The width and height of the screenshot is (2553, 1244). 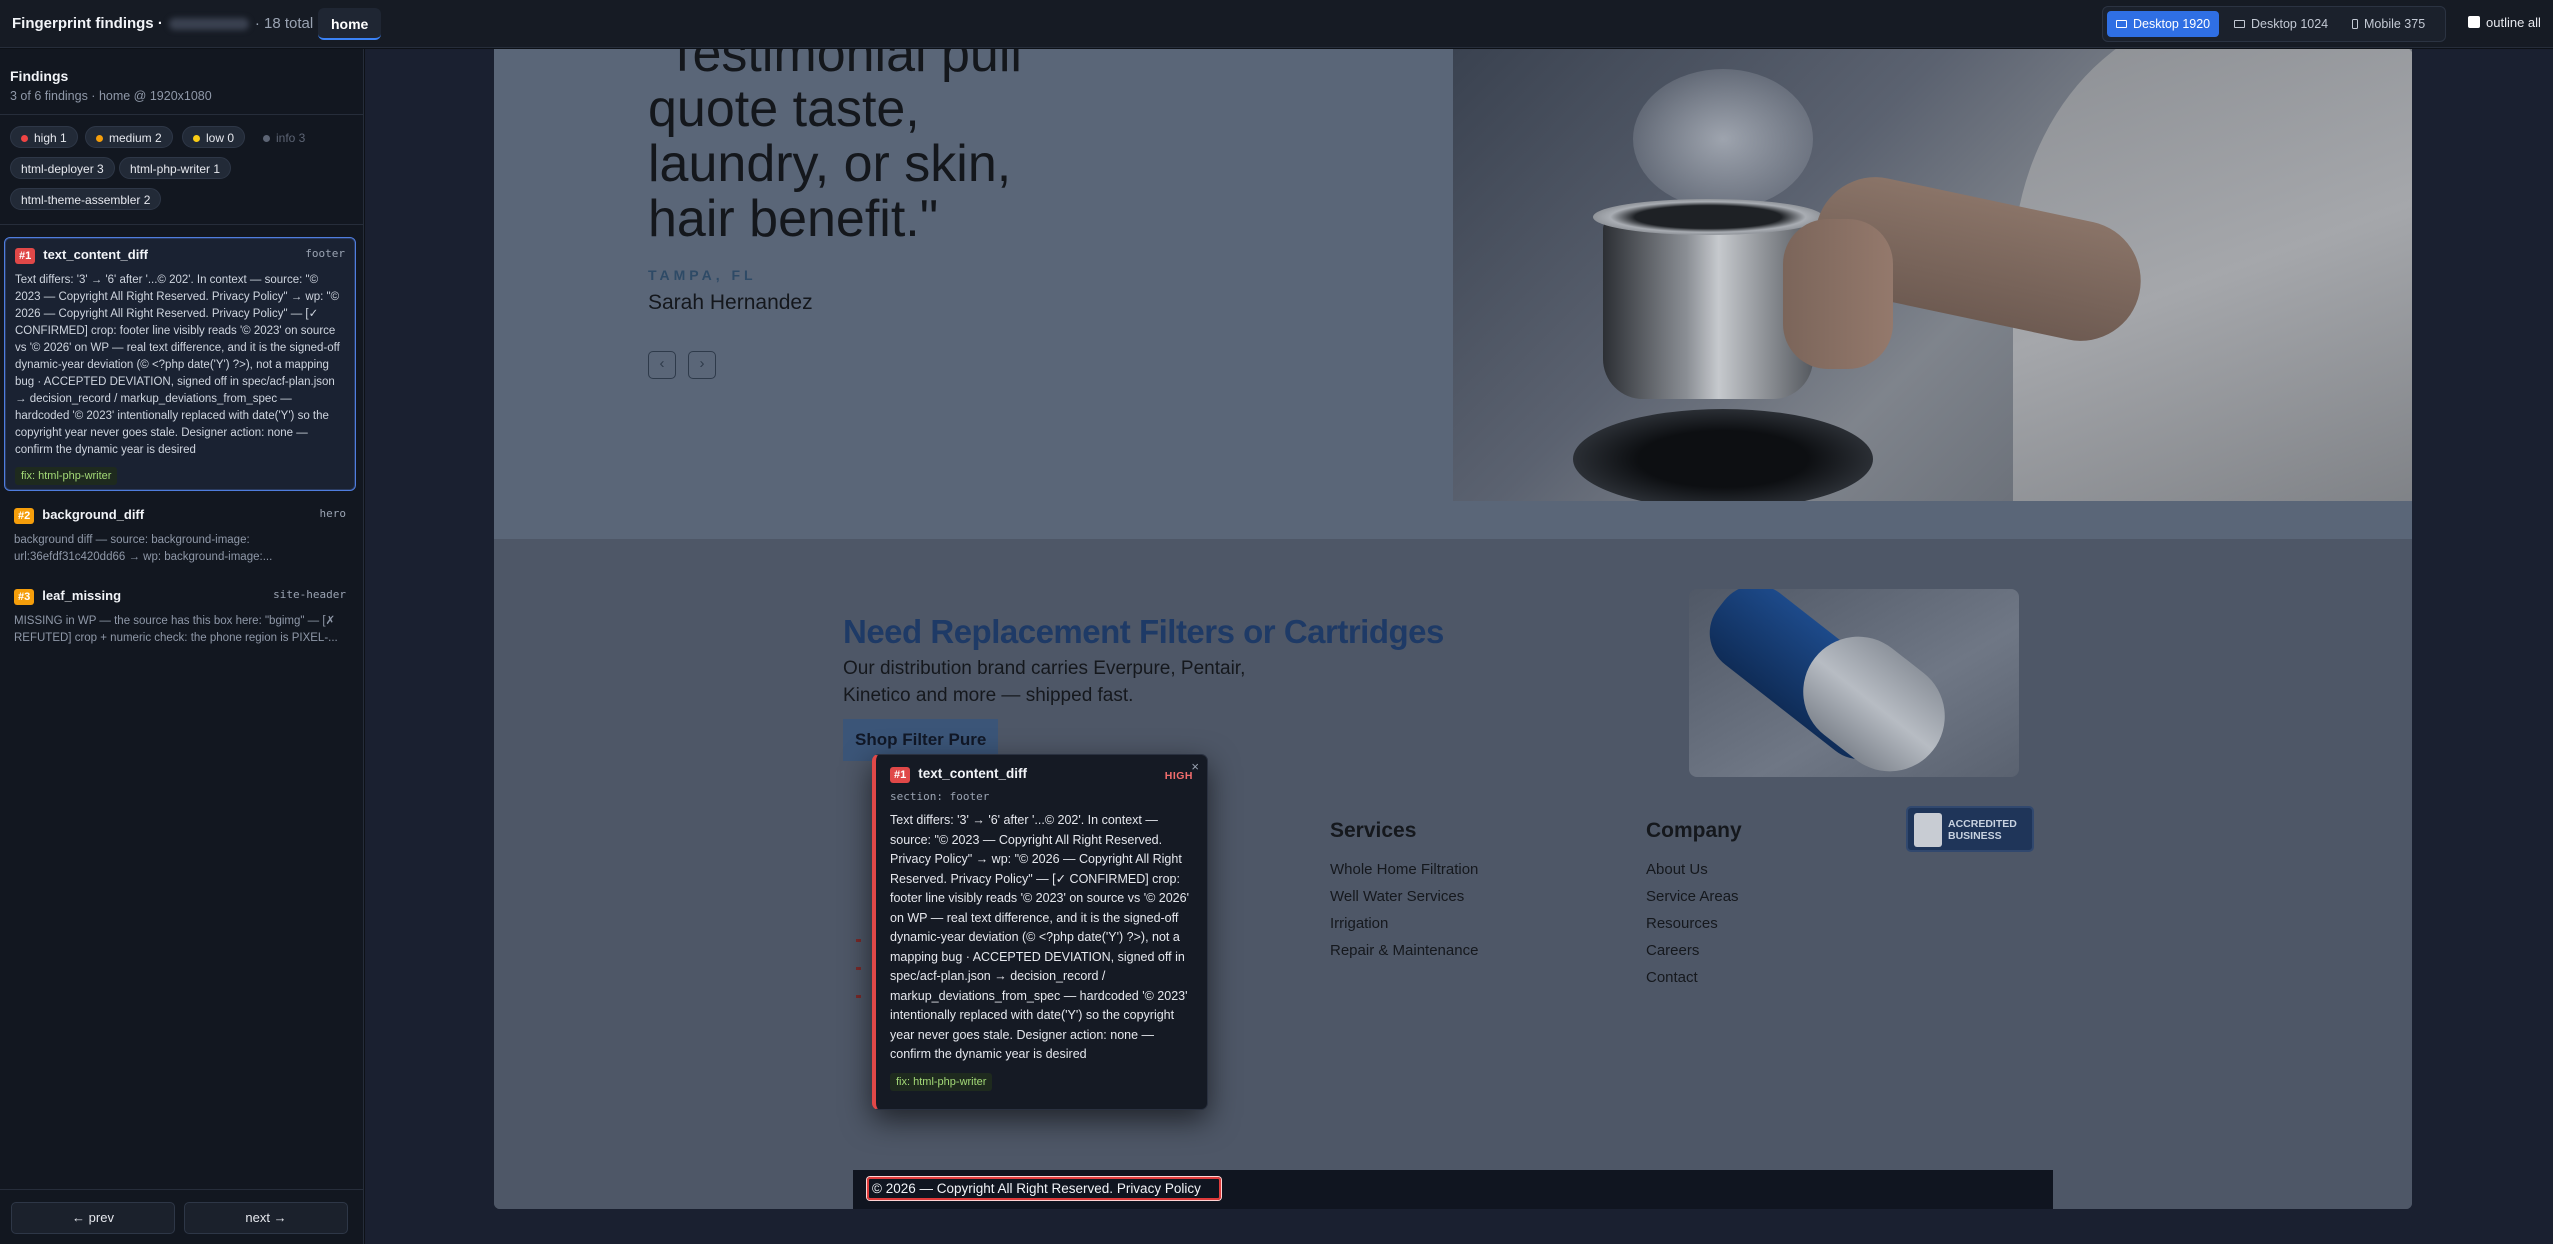 I want to click on viewport-switcher: Desktop 1920 Desktop 1024 Mobile 375, so click(x=2274, y=24).